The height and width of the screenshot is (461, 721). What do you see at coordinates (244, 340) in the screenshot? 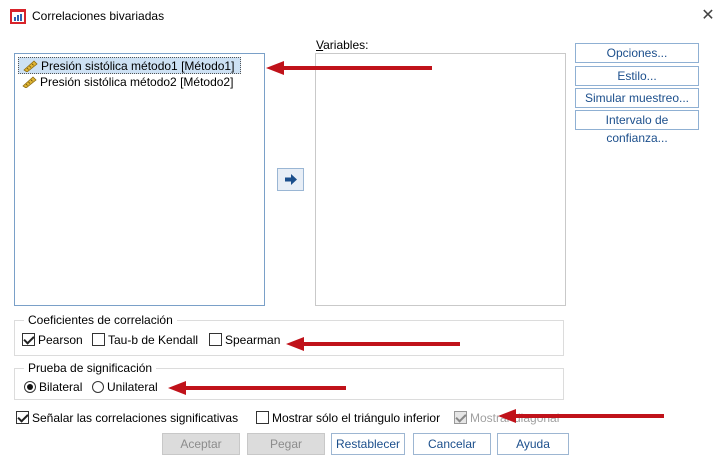
I see `spearman-option: Spearman` at bounding box center [244, 340].